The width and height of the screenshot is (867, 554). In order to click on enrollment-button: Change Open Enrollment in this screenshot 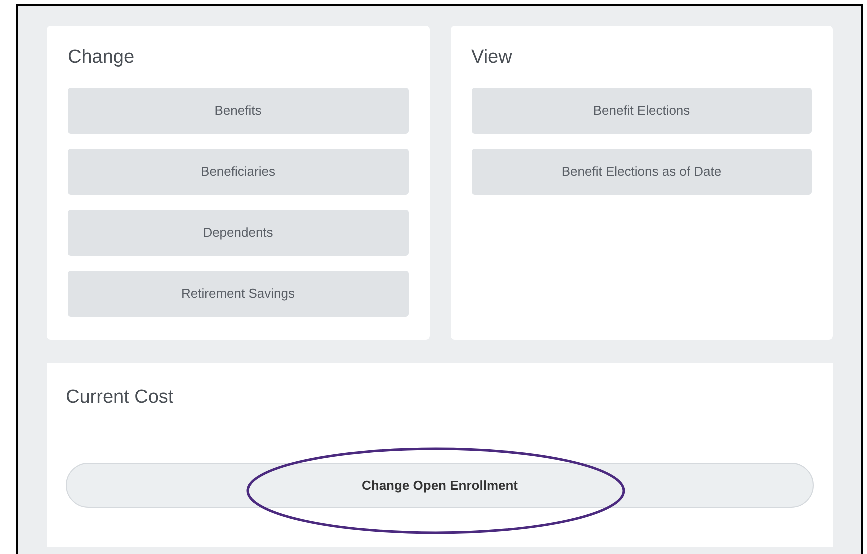, I will do `click(440, 485)`.